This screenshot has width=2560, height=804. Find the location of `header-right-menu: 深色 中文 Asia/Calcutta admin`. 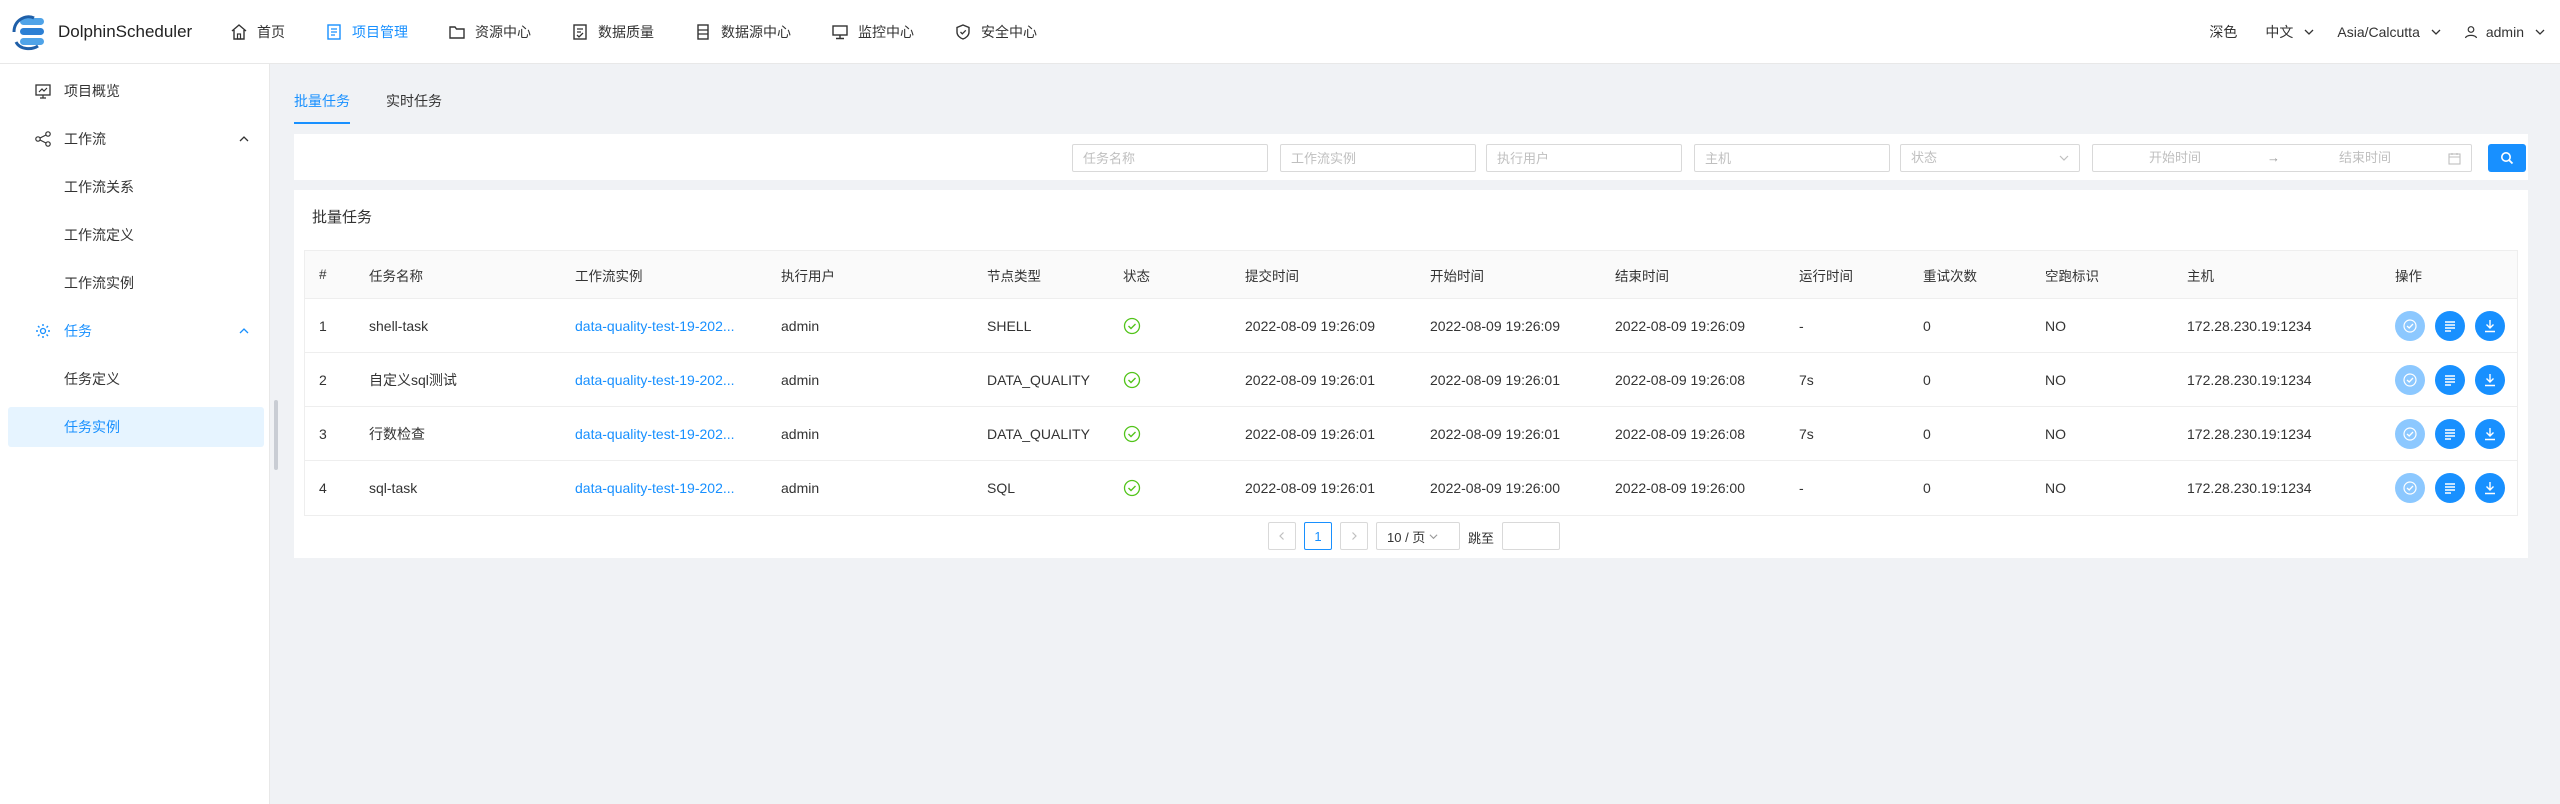

header-right-menu: 深色 中文 Asia/Calcutta admin is located at coordinates (2384, 32).